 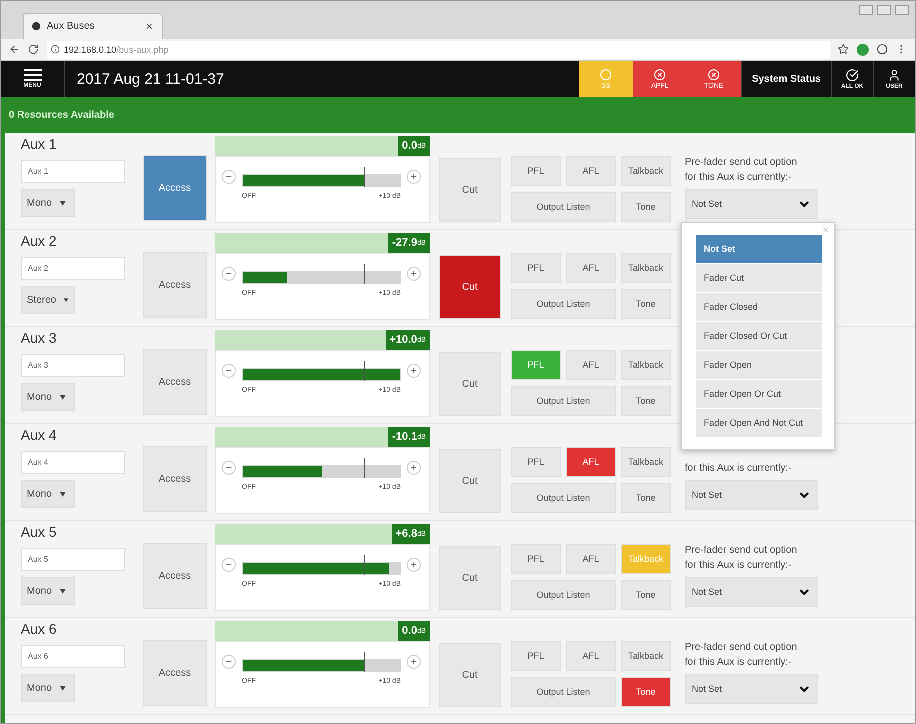 What do you see at coordinates (759, 278) in the screenshot?
I see `menu-option: Fader Cut` at bounding box center [759, 278].